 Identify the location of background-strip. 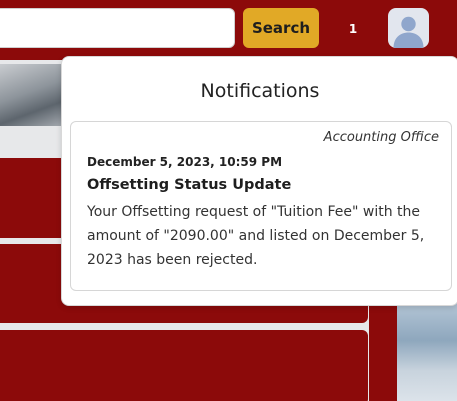
(33, 141).